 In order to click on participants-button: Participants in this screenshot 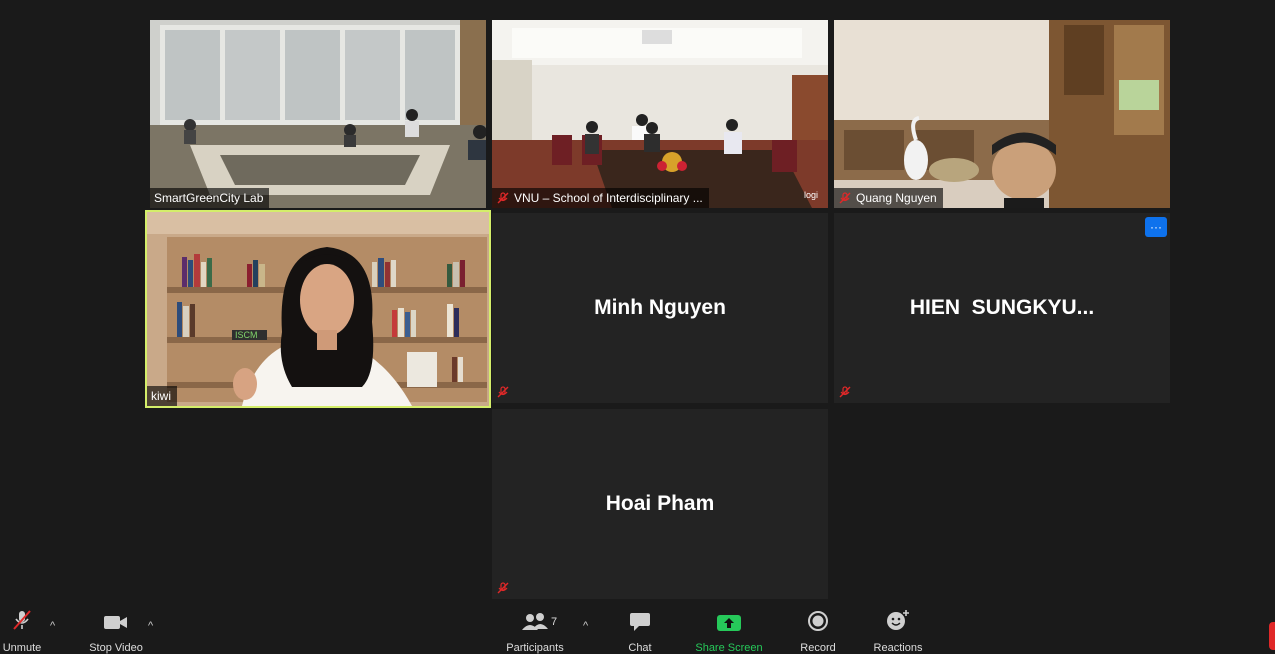, I will do `click(535, 630)`.